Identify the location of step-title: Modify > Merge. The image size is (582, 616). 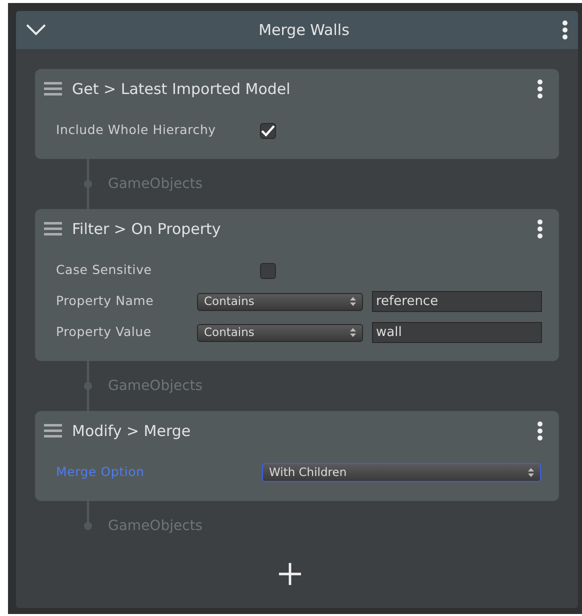
(132, 431).